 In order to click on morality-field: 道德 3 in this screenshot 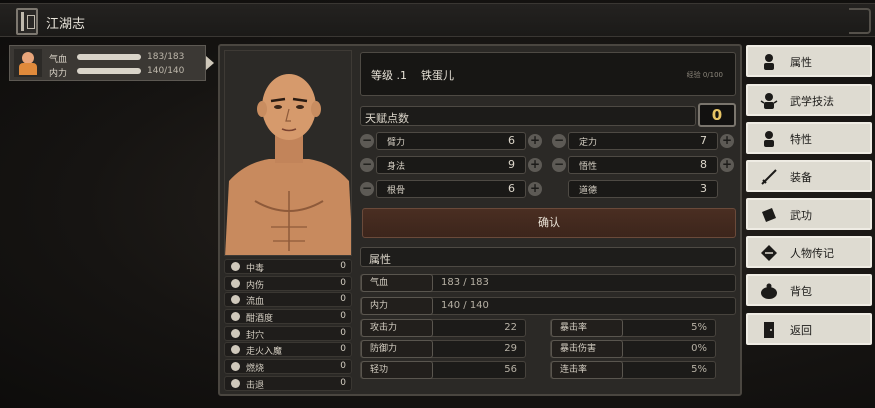, I will do `click(643, 189)`.